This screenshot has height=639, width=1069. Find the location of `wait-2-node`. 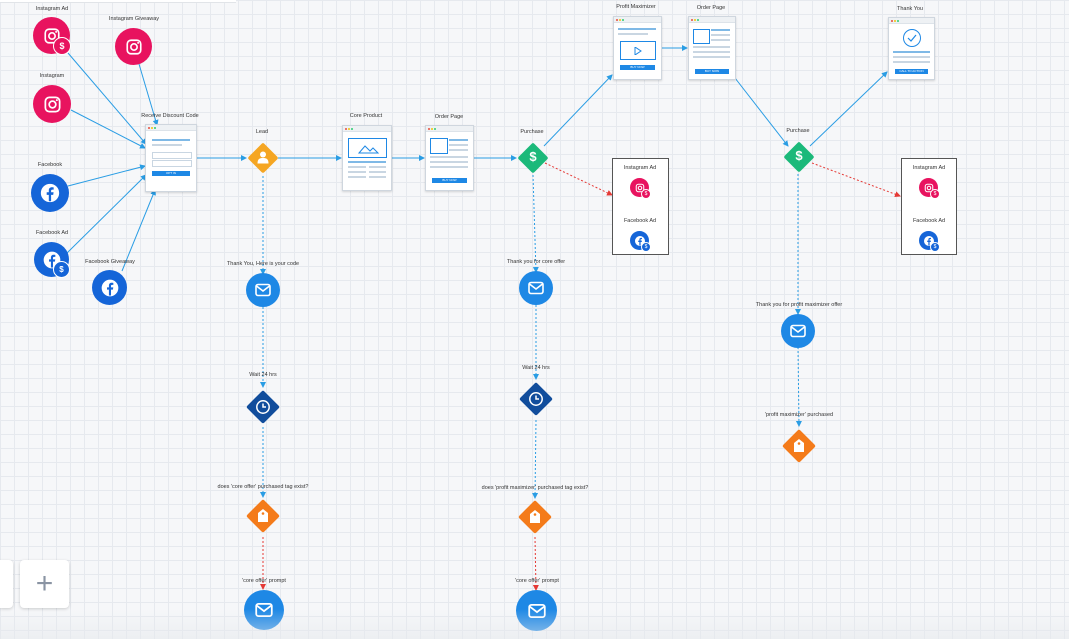

wait-2-node is located at coordinates (536, 399).